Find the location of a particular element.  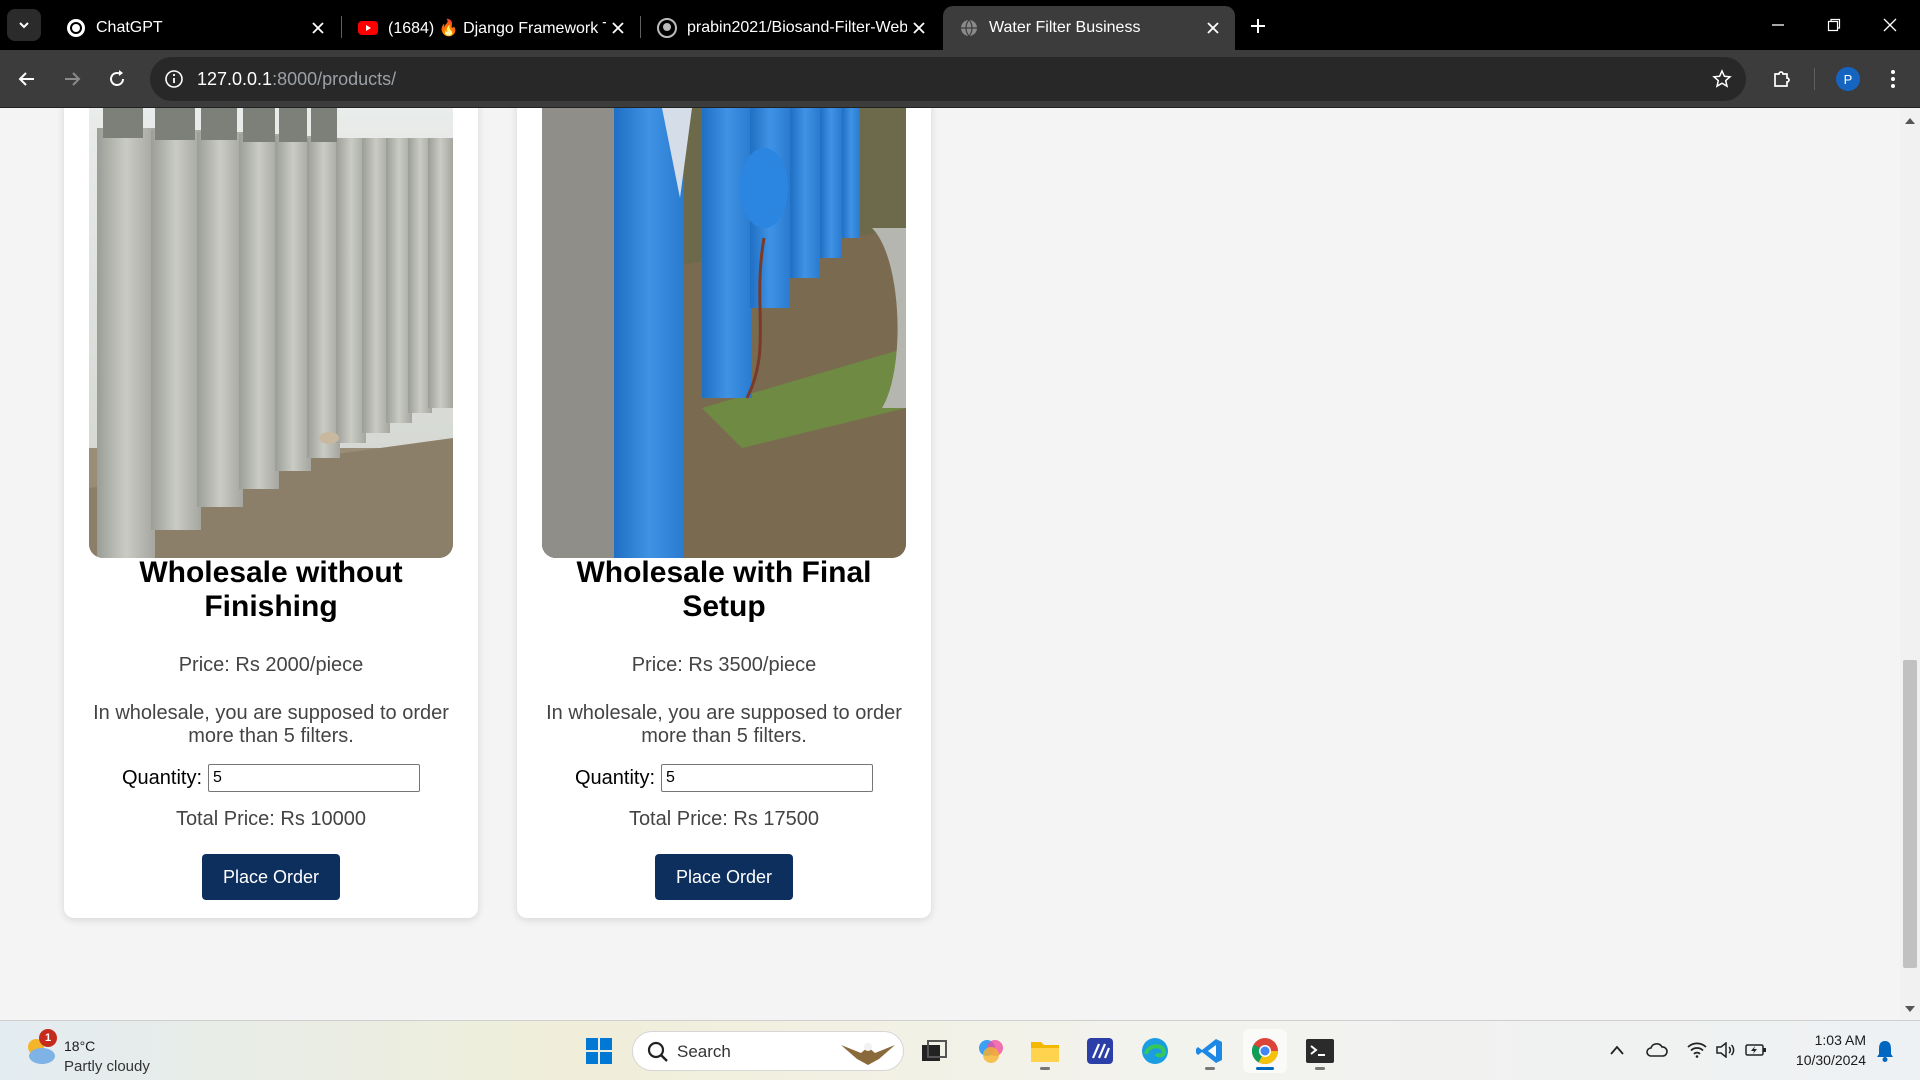

restore-icon is located at coordinates (1834, 25).